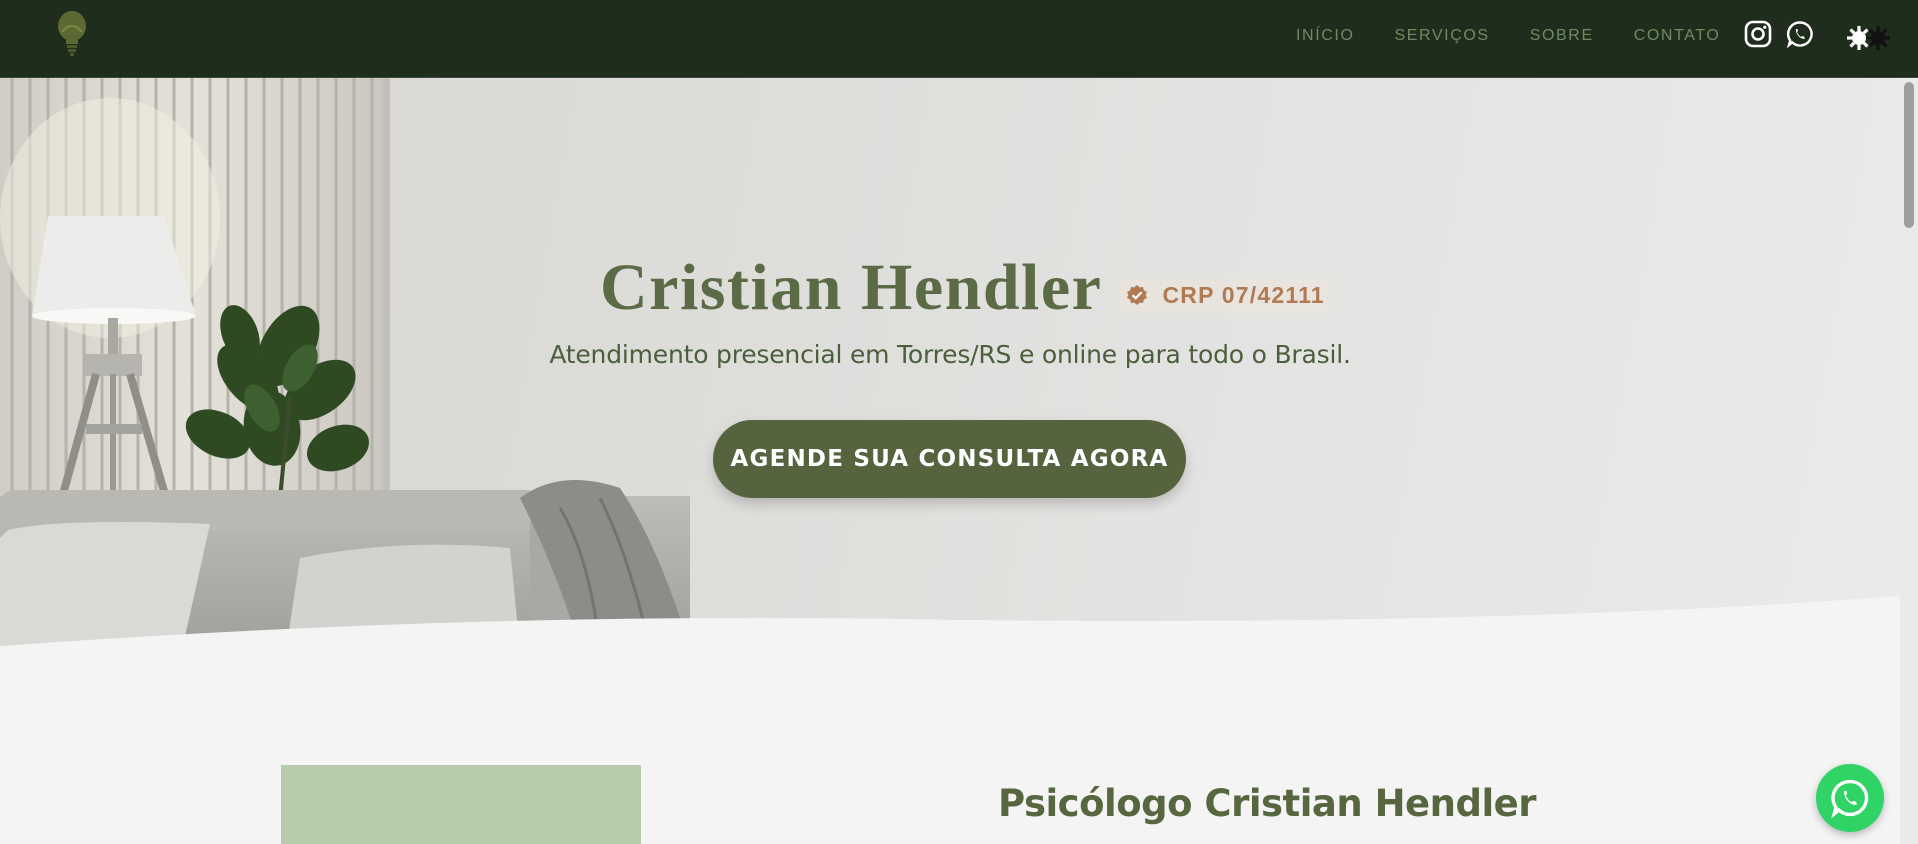  I want to click on crp-badge: CRP 07/42111, so click(1225, 295).